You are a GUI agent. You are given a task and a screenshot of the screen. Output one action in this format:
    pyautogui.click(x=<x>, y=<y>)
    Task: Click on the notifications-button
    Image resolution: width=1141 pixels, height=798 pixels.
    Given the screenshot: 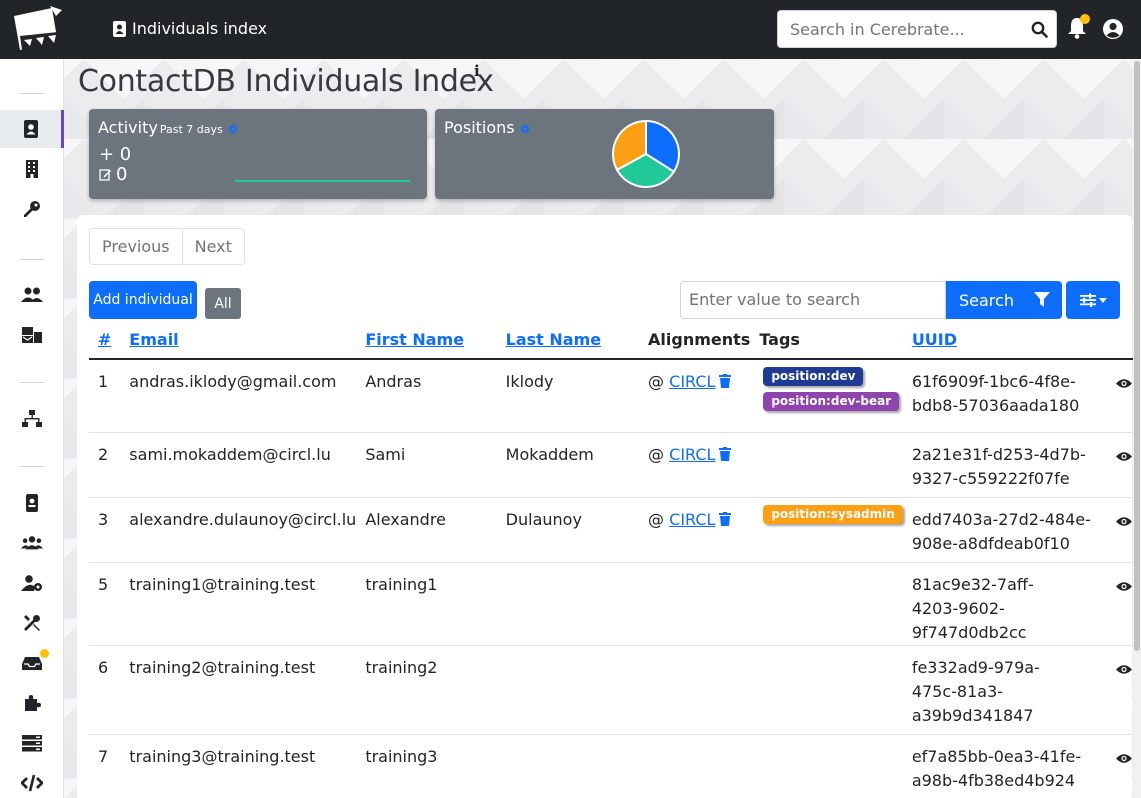 What is the action you would take?
    pyautogui.click(x=1078, y=27)
    